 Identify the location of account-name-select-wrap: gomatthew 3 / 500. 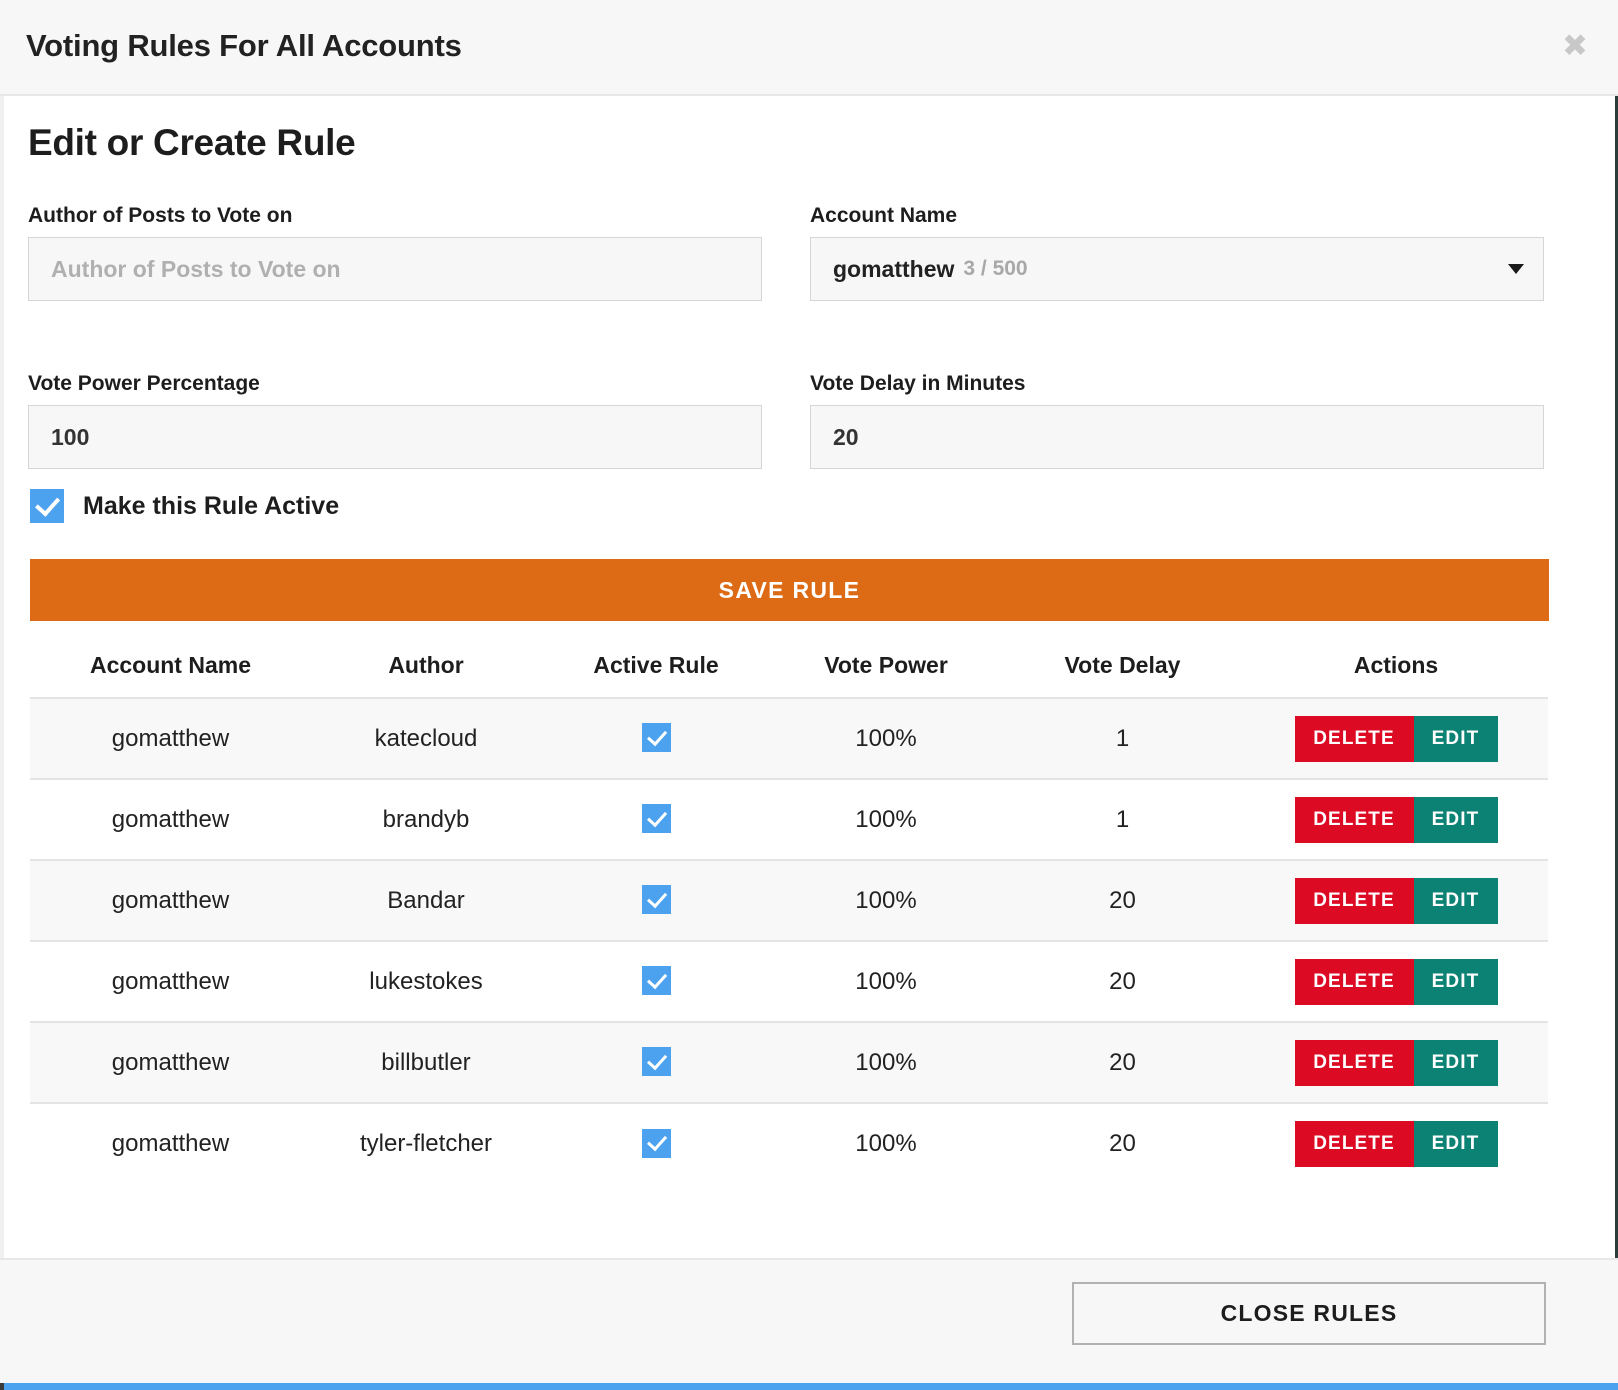
(1177, 269).